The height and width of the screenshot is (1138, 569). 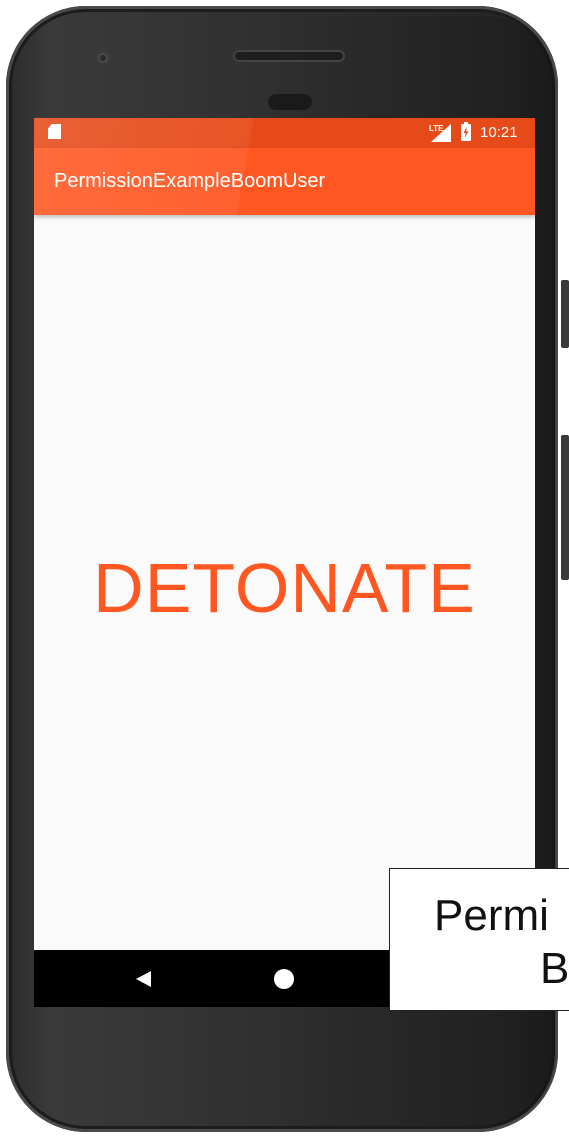 I want to click on overlay-caption-box: Permi B, so click(x=479, y=939).